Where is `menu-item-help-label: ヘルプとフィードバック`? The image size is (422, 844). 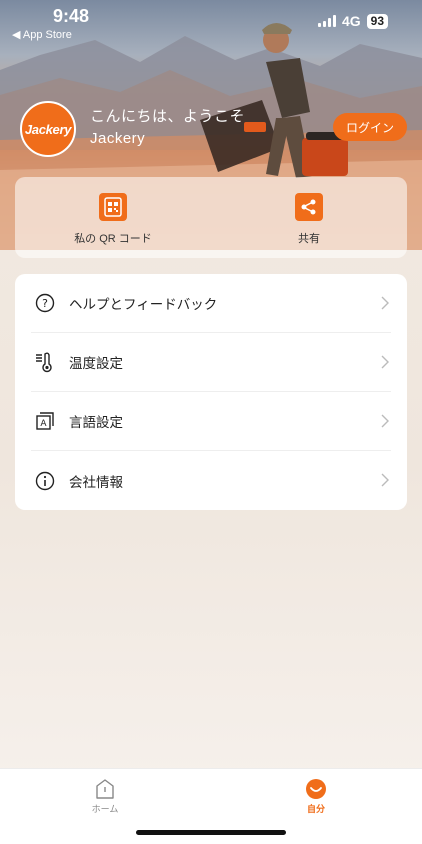
menu-item-help-label: ヘルプとフィードバック is located at coordinates (143, 304).